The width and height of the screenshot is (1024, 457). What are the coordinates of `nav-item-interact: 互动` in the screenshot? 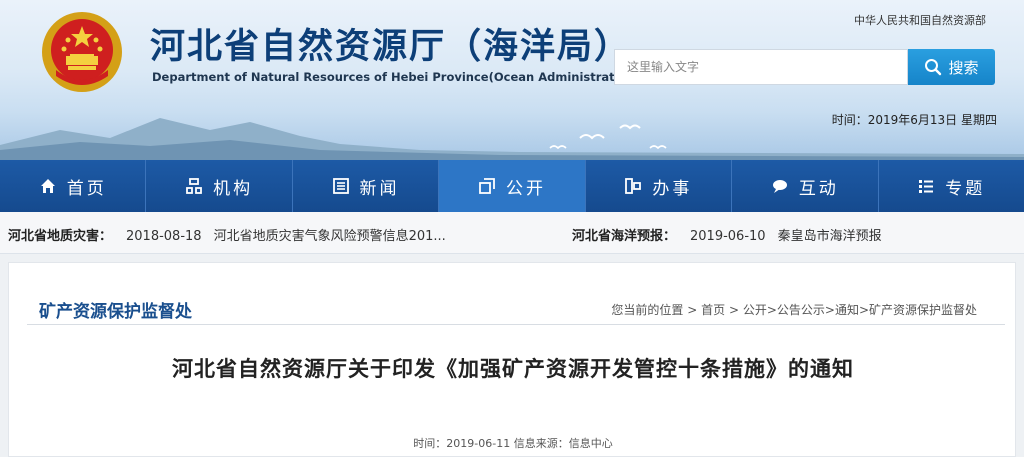 It's located at (805, 186).